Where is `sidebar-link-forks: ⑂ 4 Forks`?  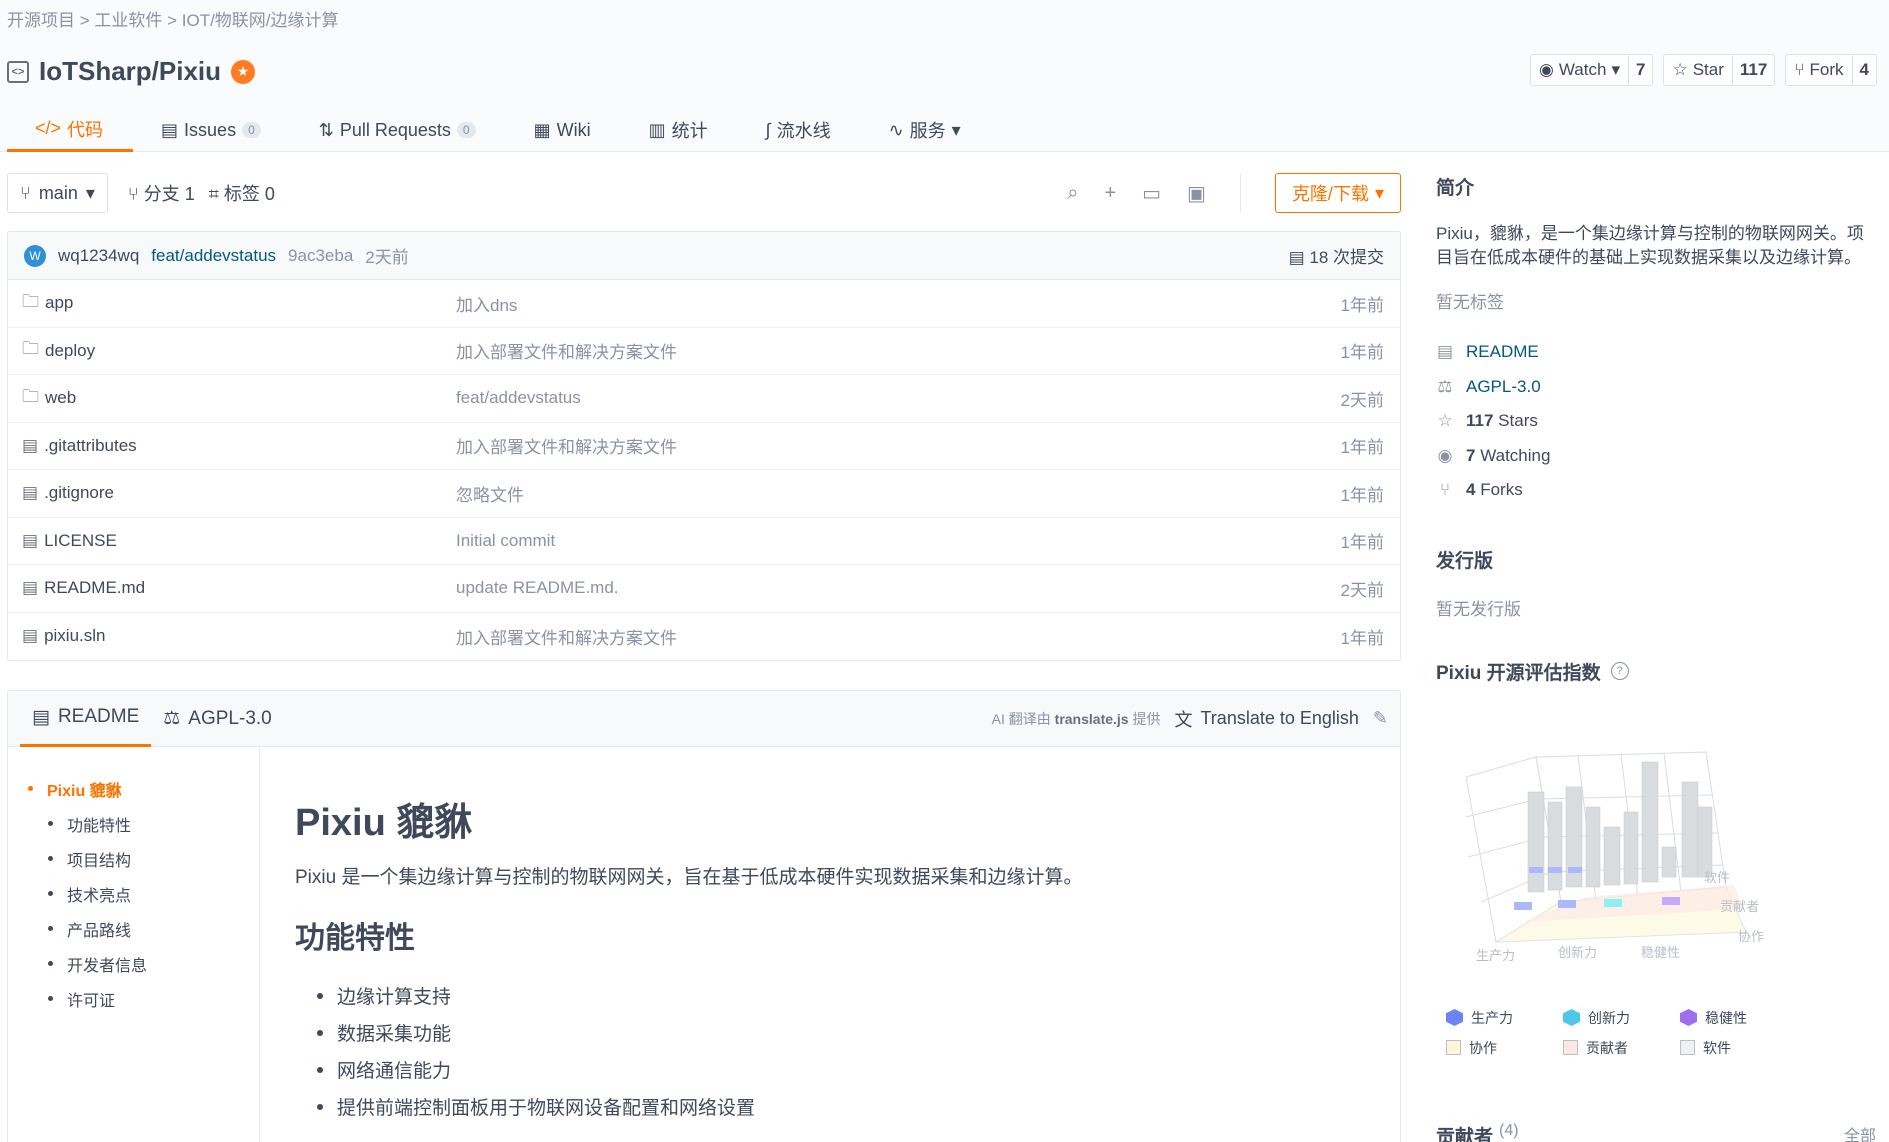
sidebar-link-forks: ⑂ 4 Forks is located at coordinates (1656, 490).